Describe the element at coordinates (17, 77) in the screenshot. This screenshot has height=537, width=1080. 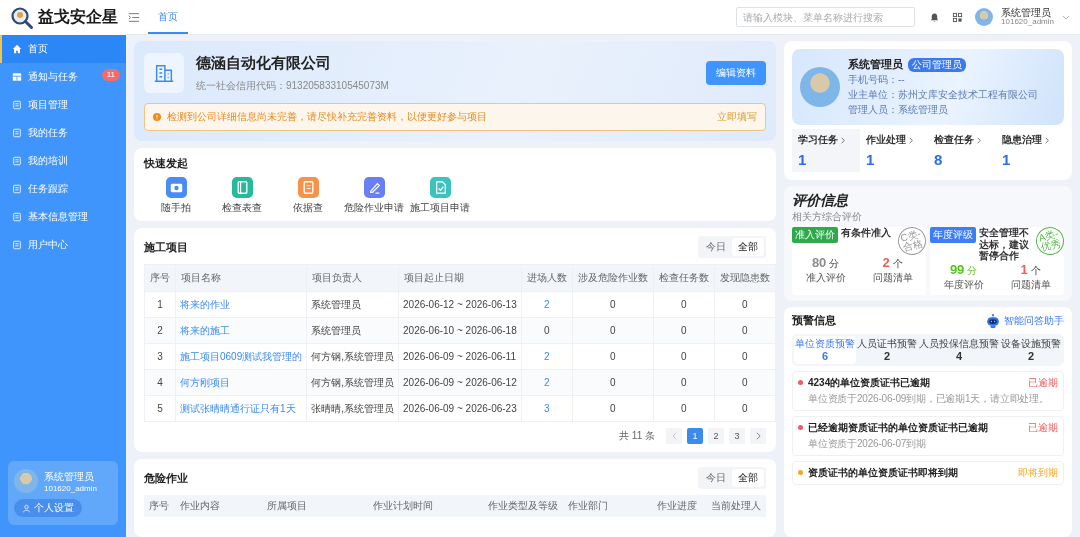
I see `grid-icon` at that location.